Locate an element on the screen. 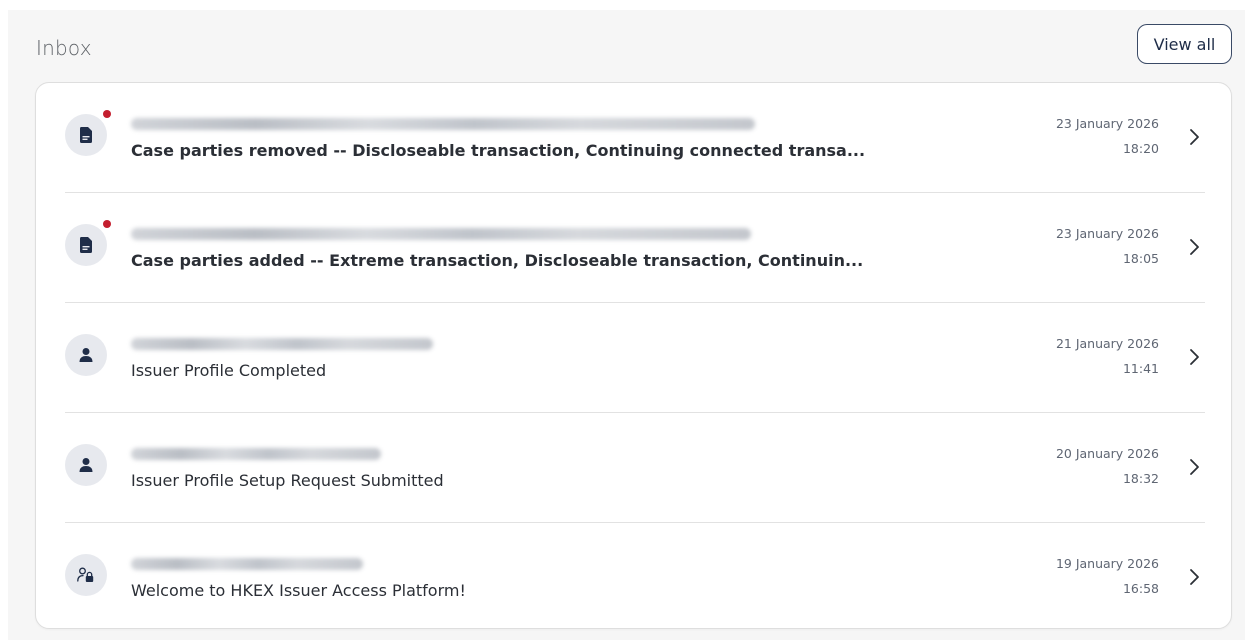 The height and width of the screenshot is (643, 1253). message-date: 21 January 2026 is located at coordinates (1107, 343).